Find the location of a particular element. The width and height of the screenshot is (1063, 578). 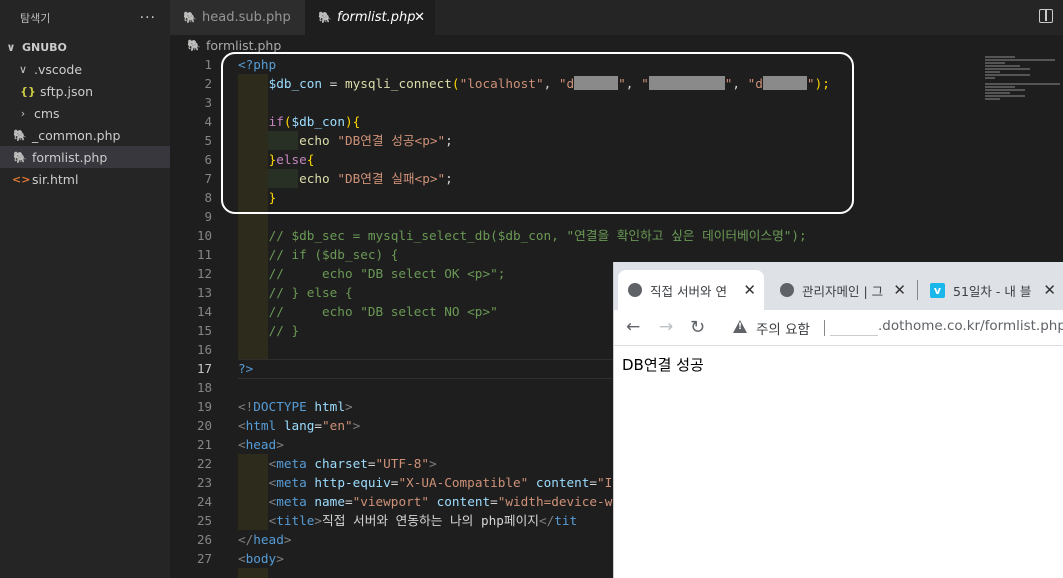

line-number: 16 is located at coordinates (204, 349).